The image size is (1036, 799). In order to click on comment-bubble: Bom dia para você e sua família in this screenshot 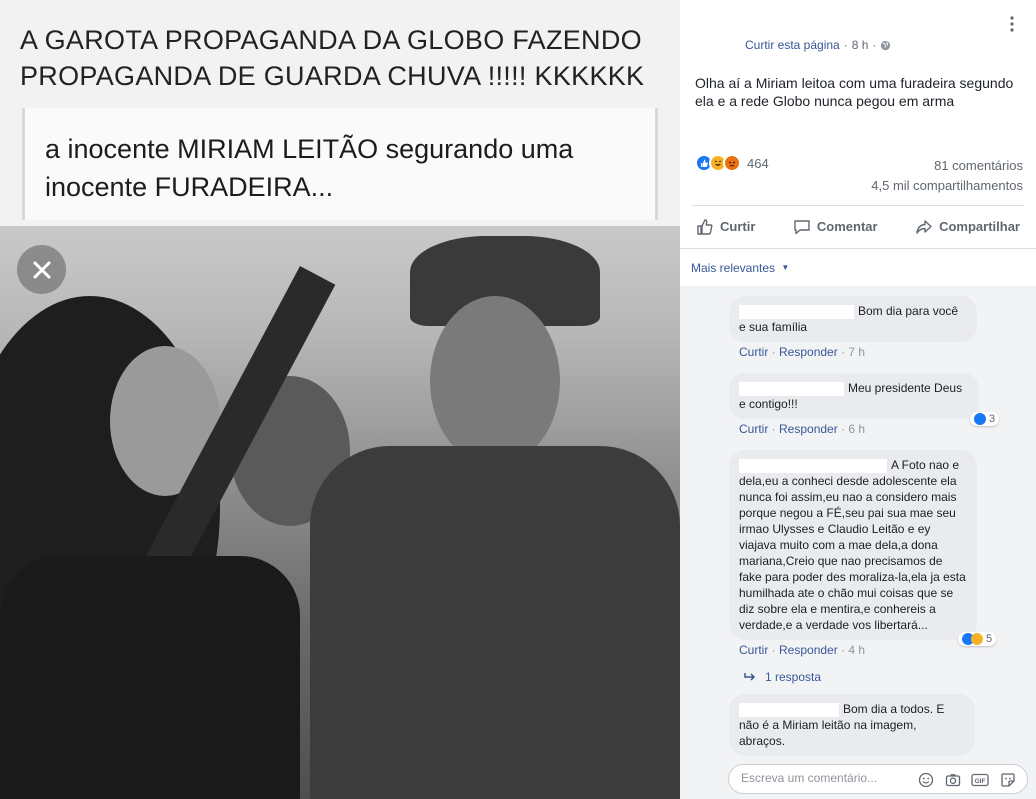, I will do `click(853, 319)`.